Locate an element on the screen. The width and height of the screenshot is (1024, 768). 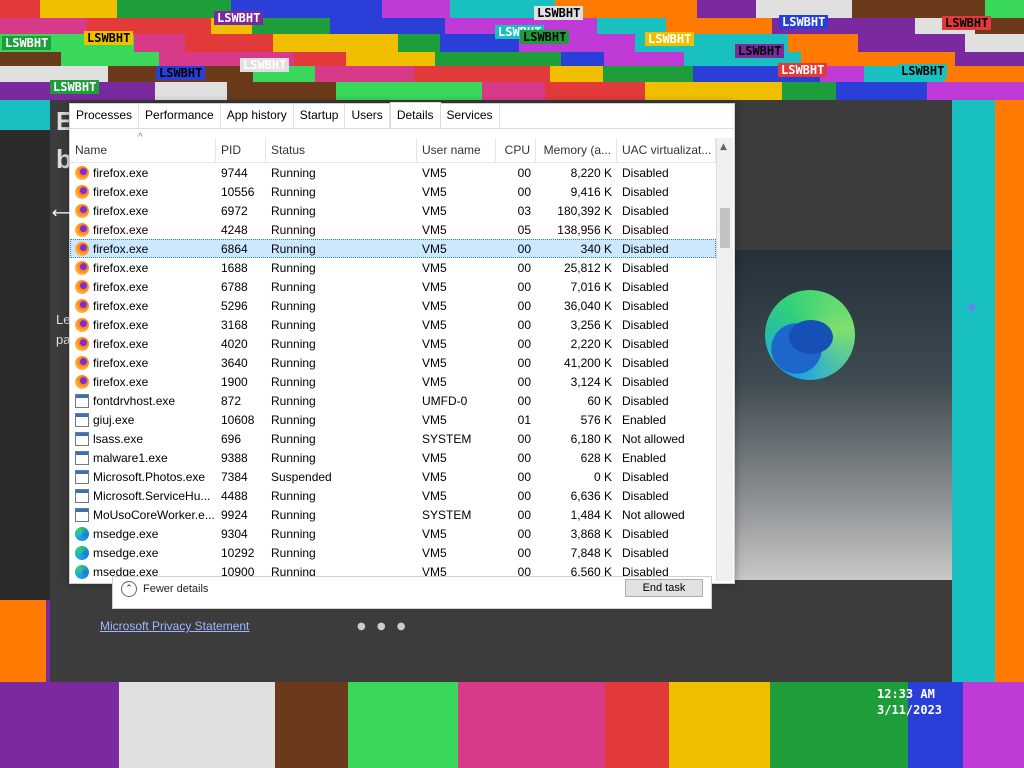
scrollbar-thumb is located at coordinates (725, 228).